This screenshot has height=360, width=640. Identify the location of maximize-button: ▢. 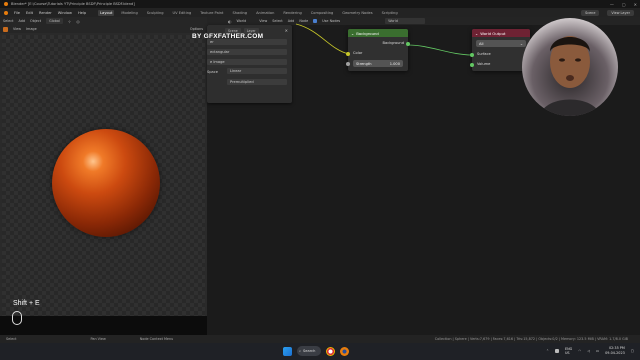
(624, 4).